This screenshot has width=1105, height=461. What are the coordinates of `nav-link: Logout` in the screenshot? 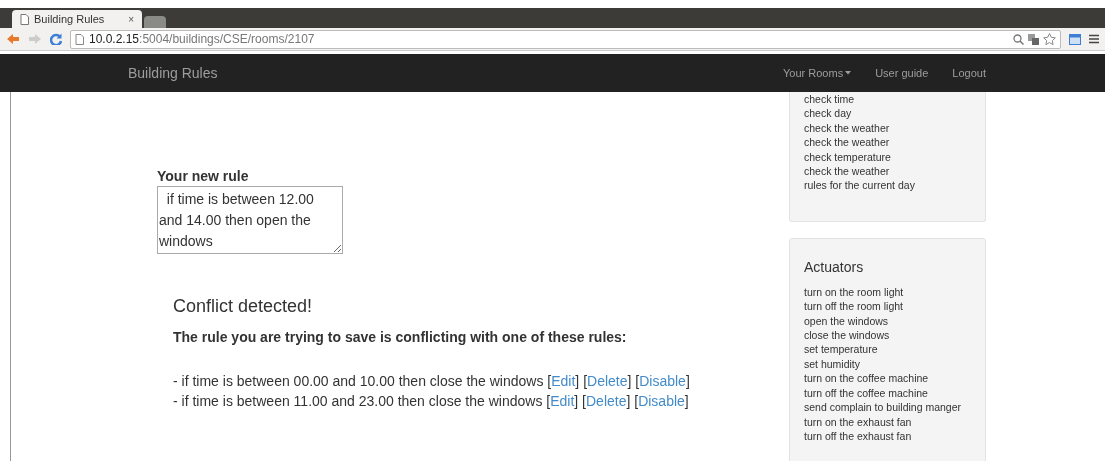 It's located at (969, 73).